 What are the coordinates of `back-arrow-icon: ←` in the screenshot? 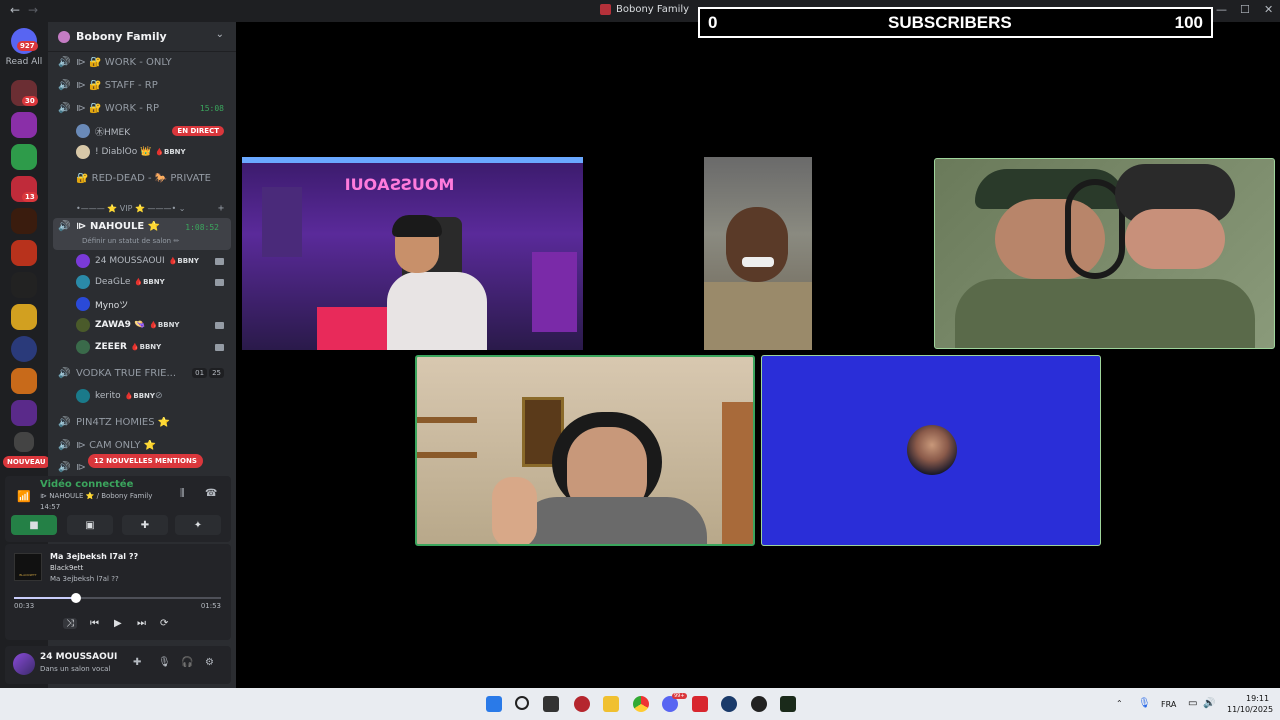 It's located at (15, 10).